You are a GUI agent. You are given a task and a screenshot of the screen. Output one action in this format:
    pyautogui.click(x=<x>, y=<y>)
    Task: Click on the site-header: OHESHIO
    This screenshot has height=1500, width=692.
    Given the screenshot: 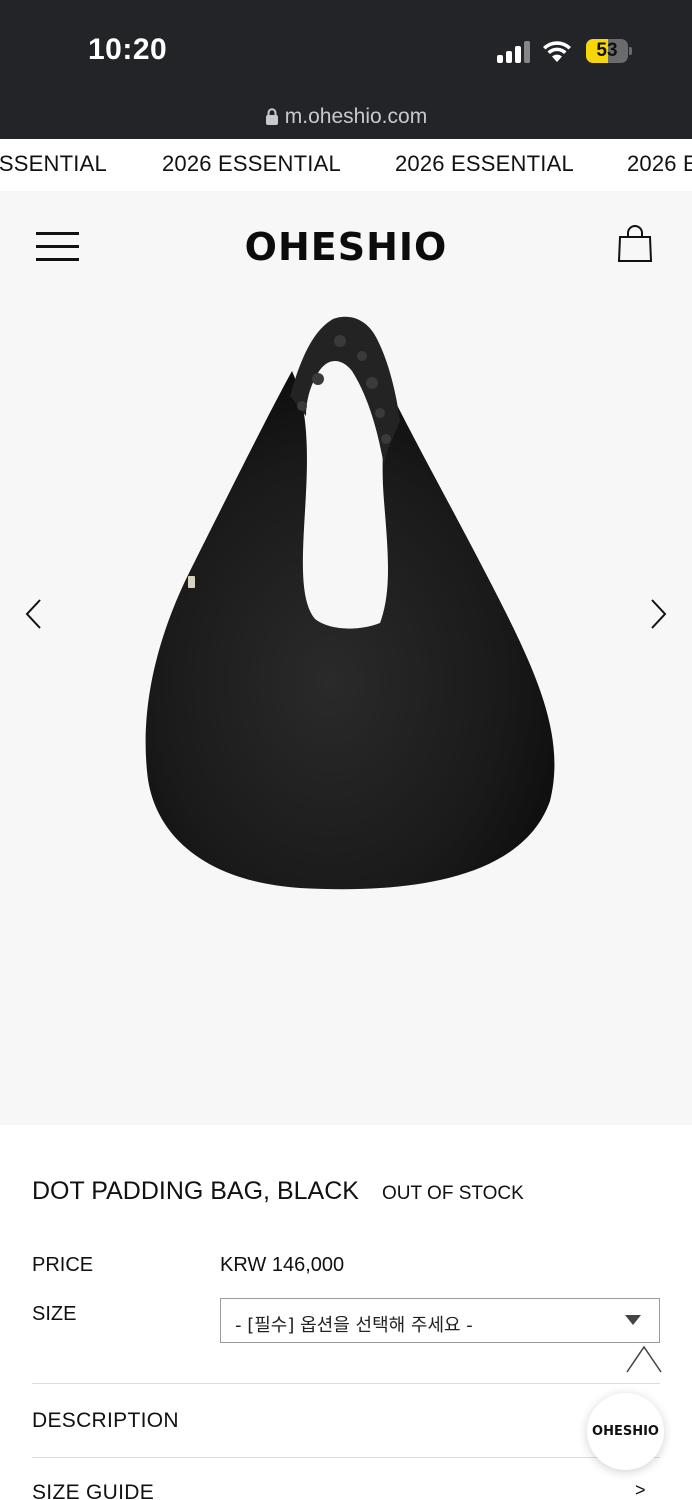 What is the action you would take?
    pyautogui.click(x=346, y=246)
    